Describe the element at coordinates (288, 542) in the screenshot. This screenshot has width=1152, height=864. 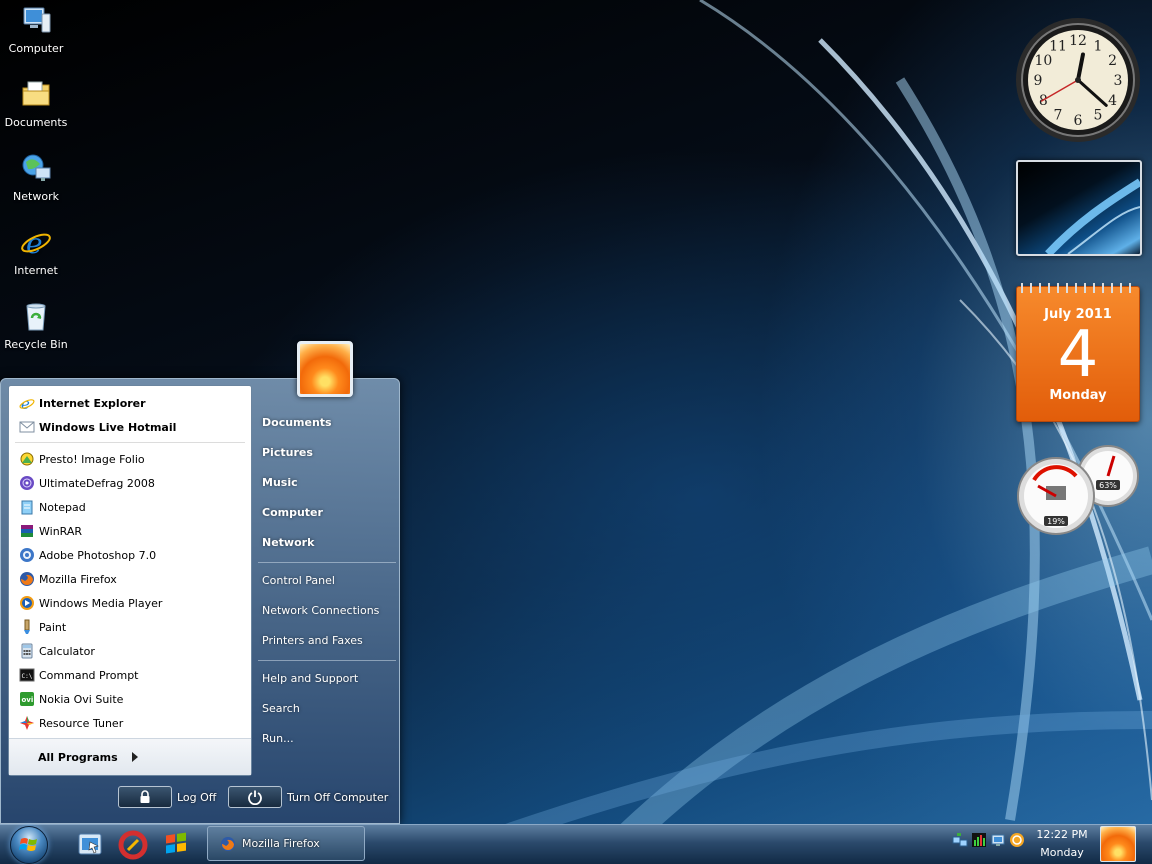
I see `start-link-network: Network` at that location.